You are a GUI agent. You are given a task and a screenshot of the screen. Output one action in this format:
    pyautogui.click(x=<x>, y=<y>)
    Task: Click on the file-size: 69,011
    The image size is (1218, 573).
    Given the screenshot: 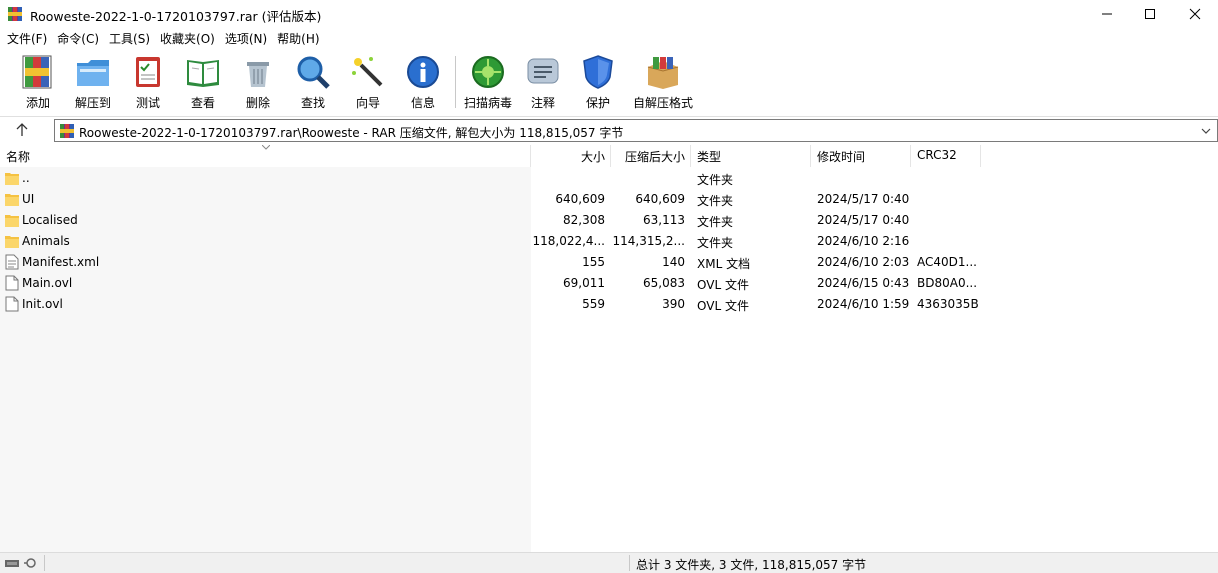 What is the action you would take?
    pyautogui.click(x=584, y=283)
    